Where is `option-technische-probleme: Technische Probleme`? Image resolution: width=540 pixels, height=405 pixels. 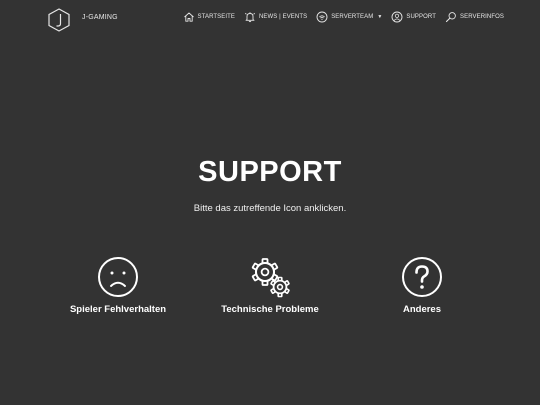 option-technische-probleme: Technische Probleme is located at coordinates (270, 285).